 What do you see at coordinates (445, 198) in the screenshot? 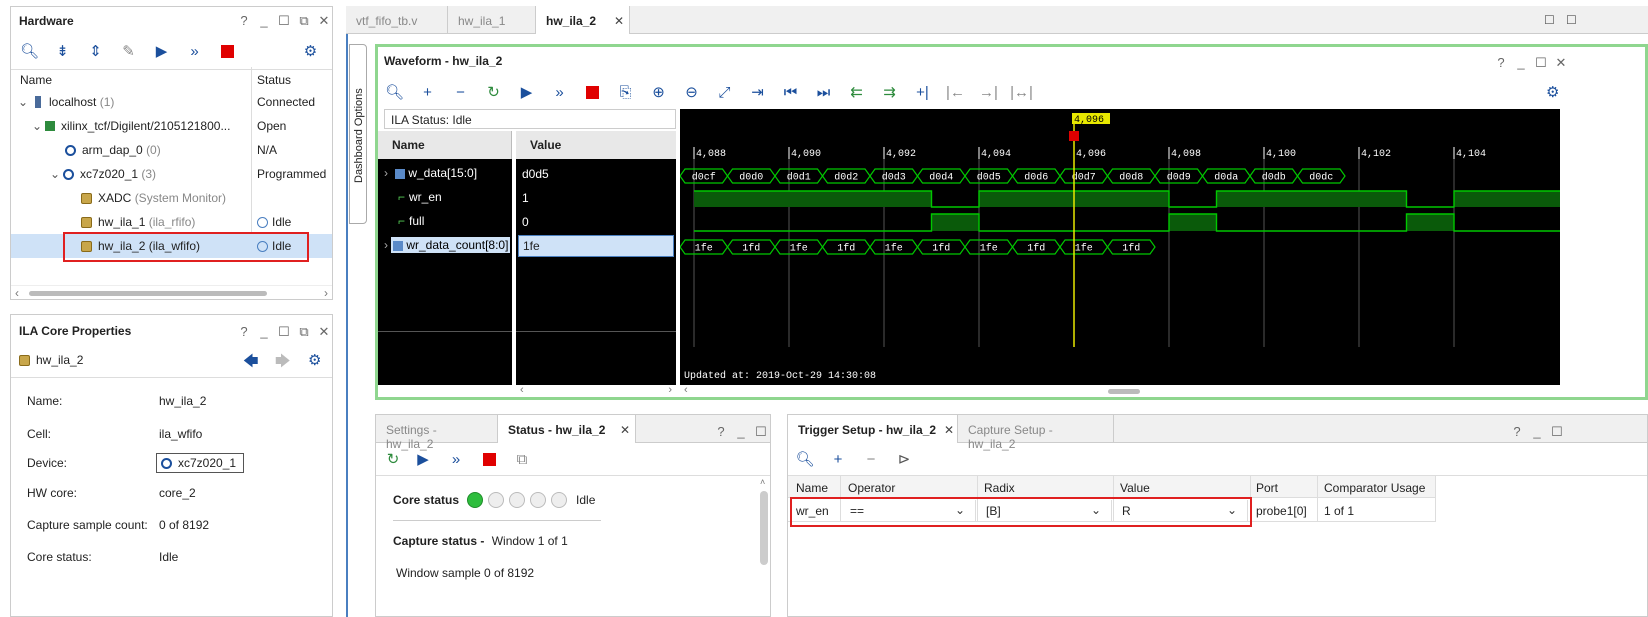
I see `signal-row-wr-en: ⌐ wr_en` at bounding box center [445, 198].